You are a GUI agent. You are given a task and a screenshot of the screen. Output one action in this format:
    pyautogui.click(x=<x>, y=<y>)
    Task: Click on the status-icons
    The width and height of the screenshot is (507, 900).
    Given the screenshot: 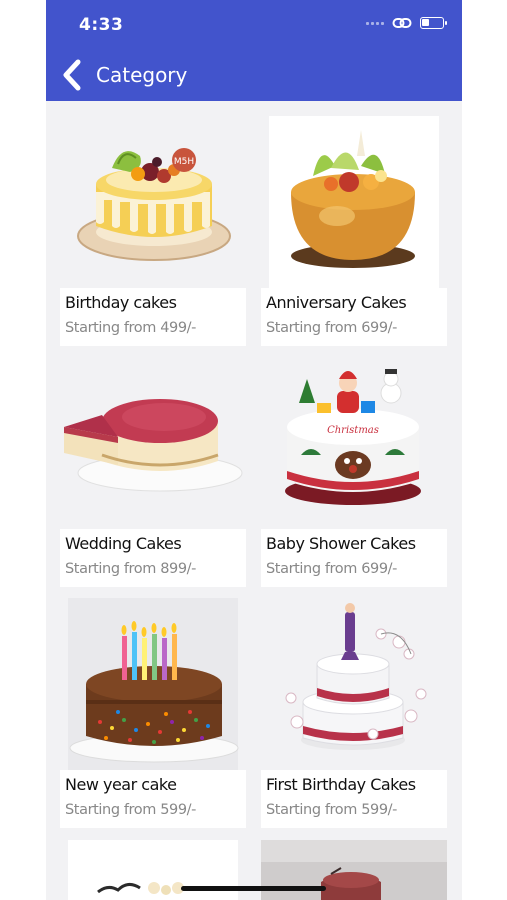 What is the action you would take?
    pyautogui.click(x=406, y=23)
    